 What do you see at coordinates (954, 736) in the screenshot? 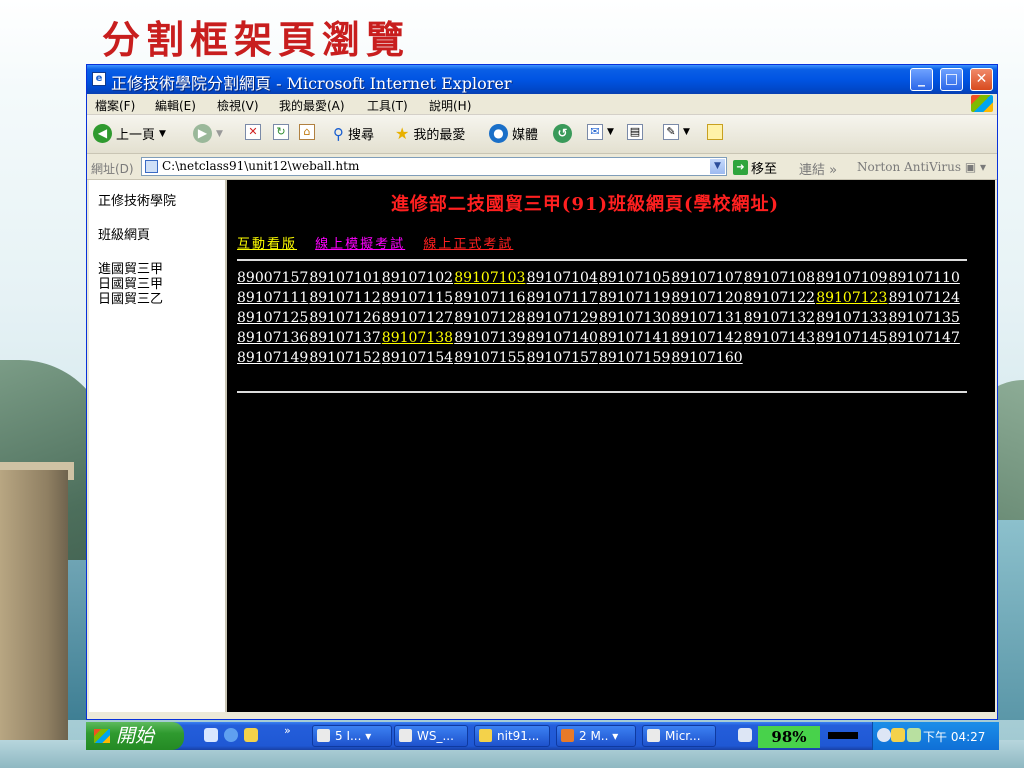
I see `clock: 下午 04:27` at bounding box center [954, 736].